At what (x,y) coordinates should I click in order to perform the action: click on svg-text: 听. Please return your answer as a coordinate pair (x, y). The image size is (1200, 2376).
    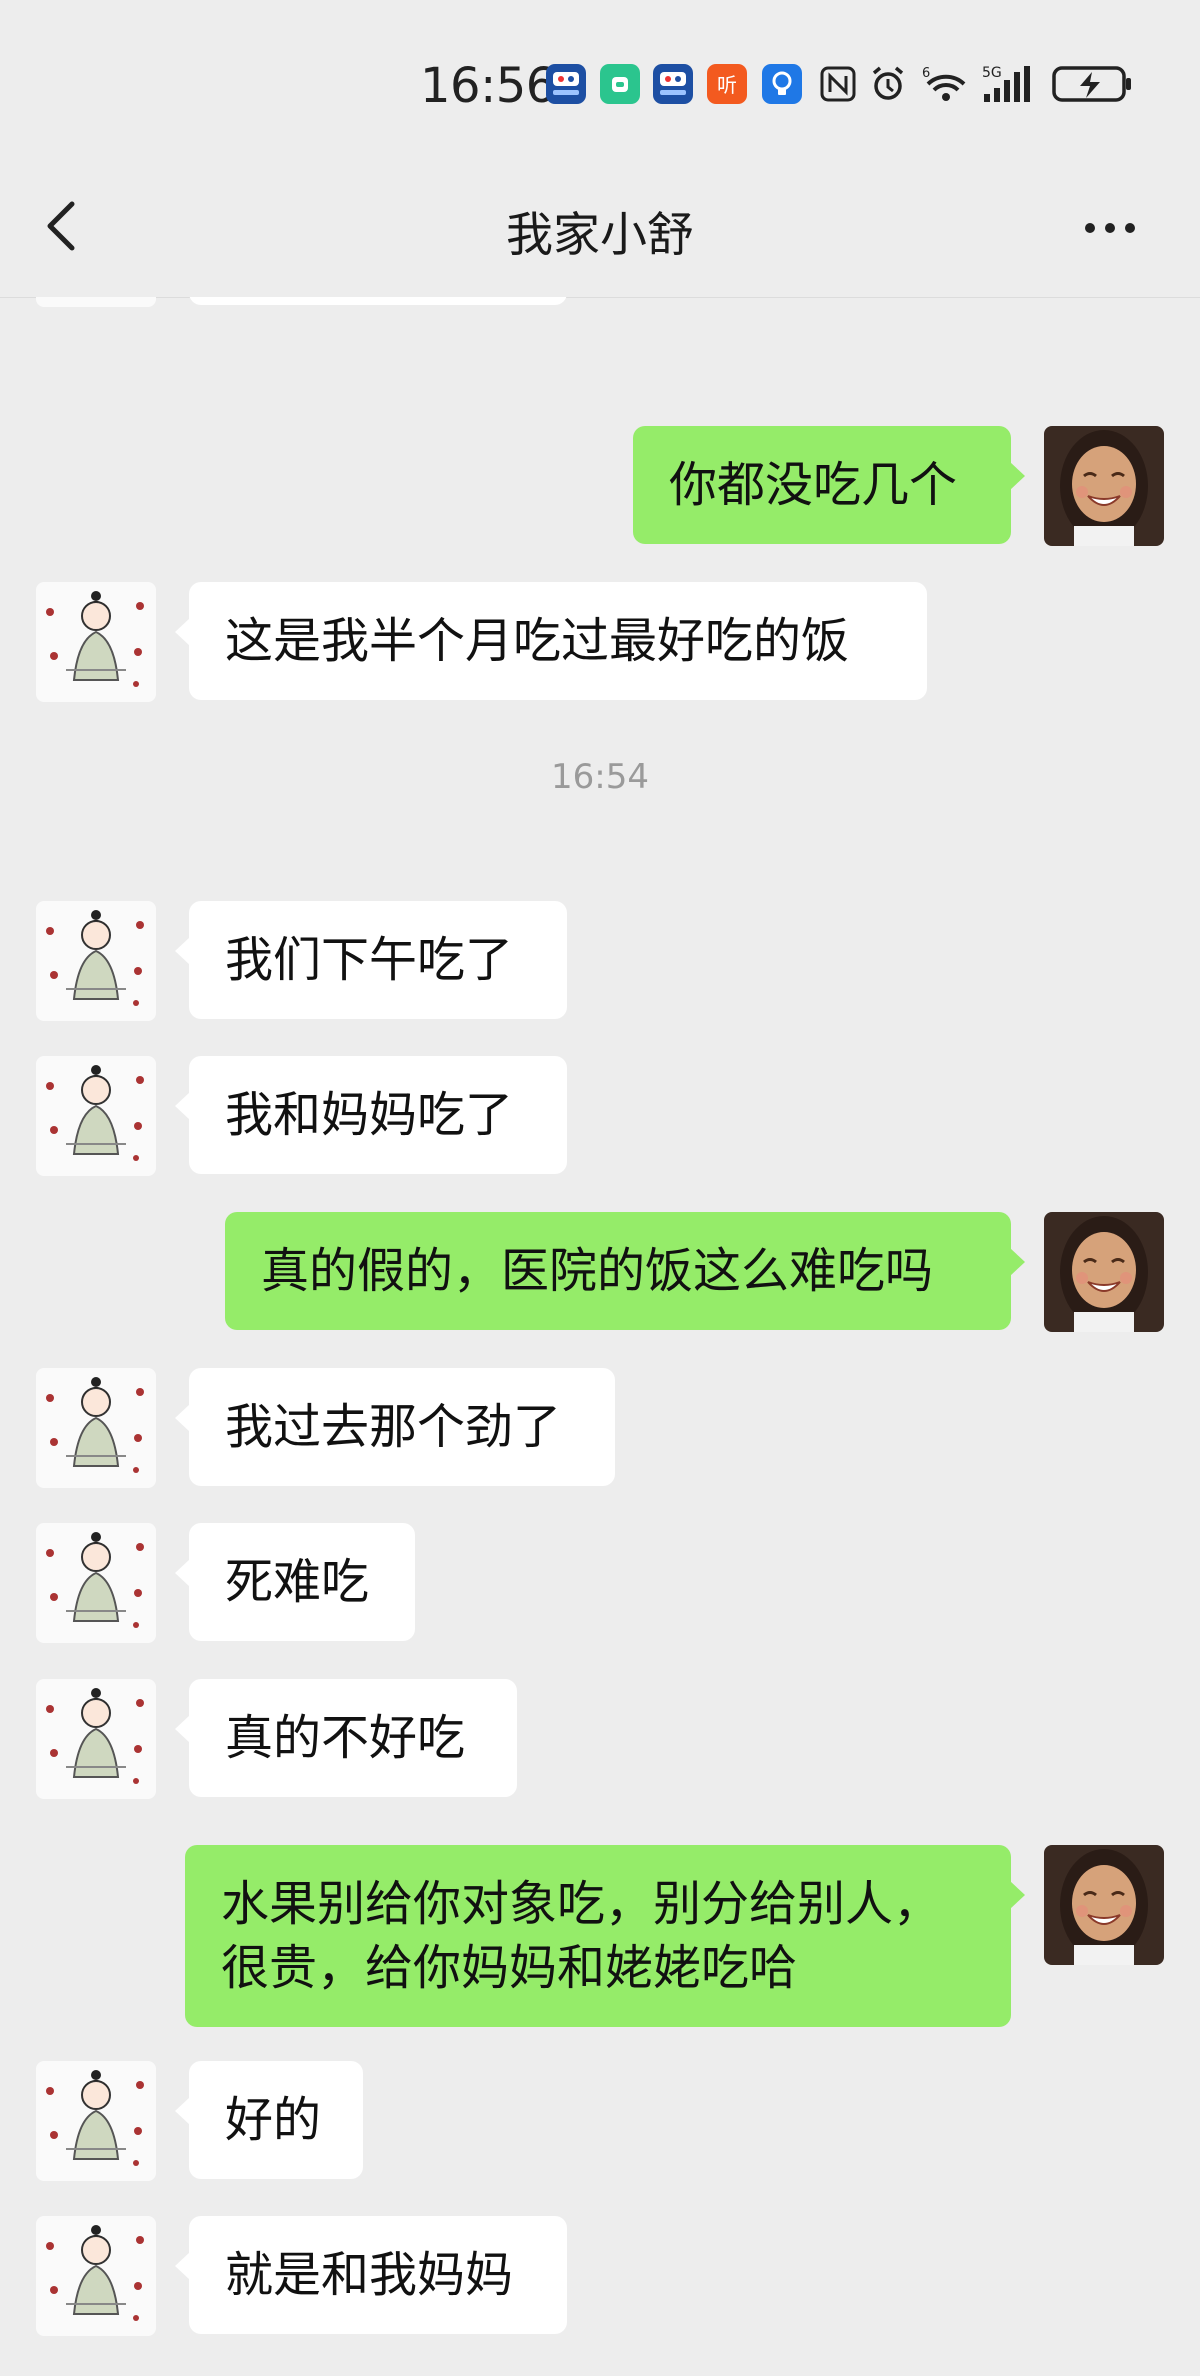
    Looking at the image, I should click on (727, 85).